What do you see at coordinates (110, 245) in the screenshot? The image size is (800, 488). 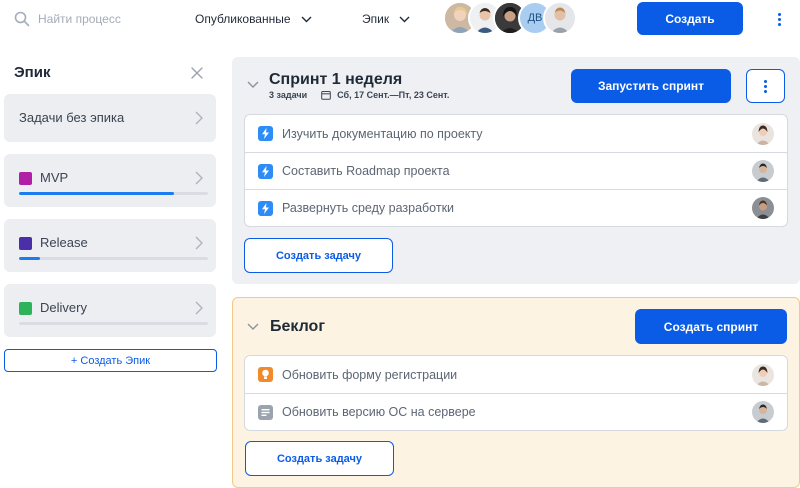 I see `epic-item-release: Release` at bounding box center [110, 245].